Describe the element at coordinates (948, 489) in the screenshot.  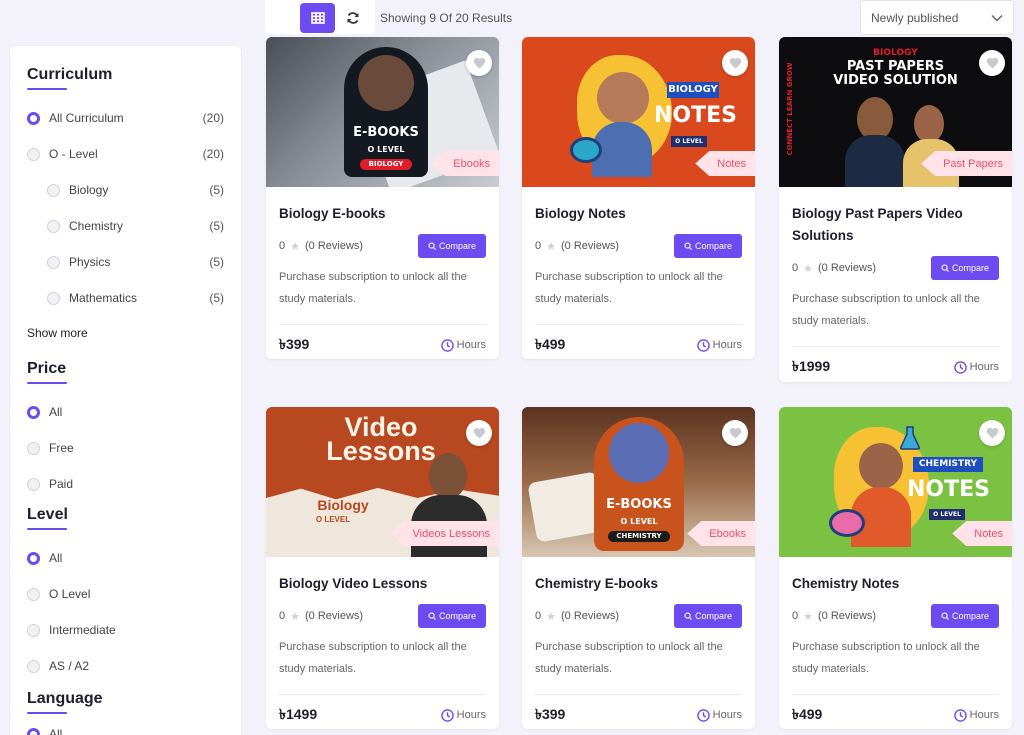
I see `art-title: NOTES` at that location.